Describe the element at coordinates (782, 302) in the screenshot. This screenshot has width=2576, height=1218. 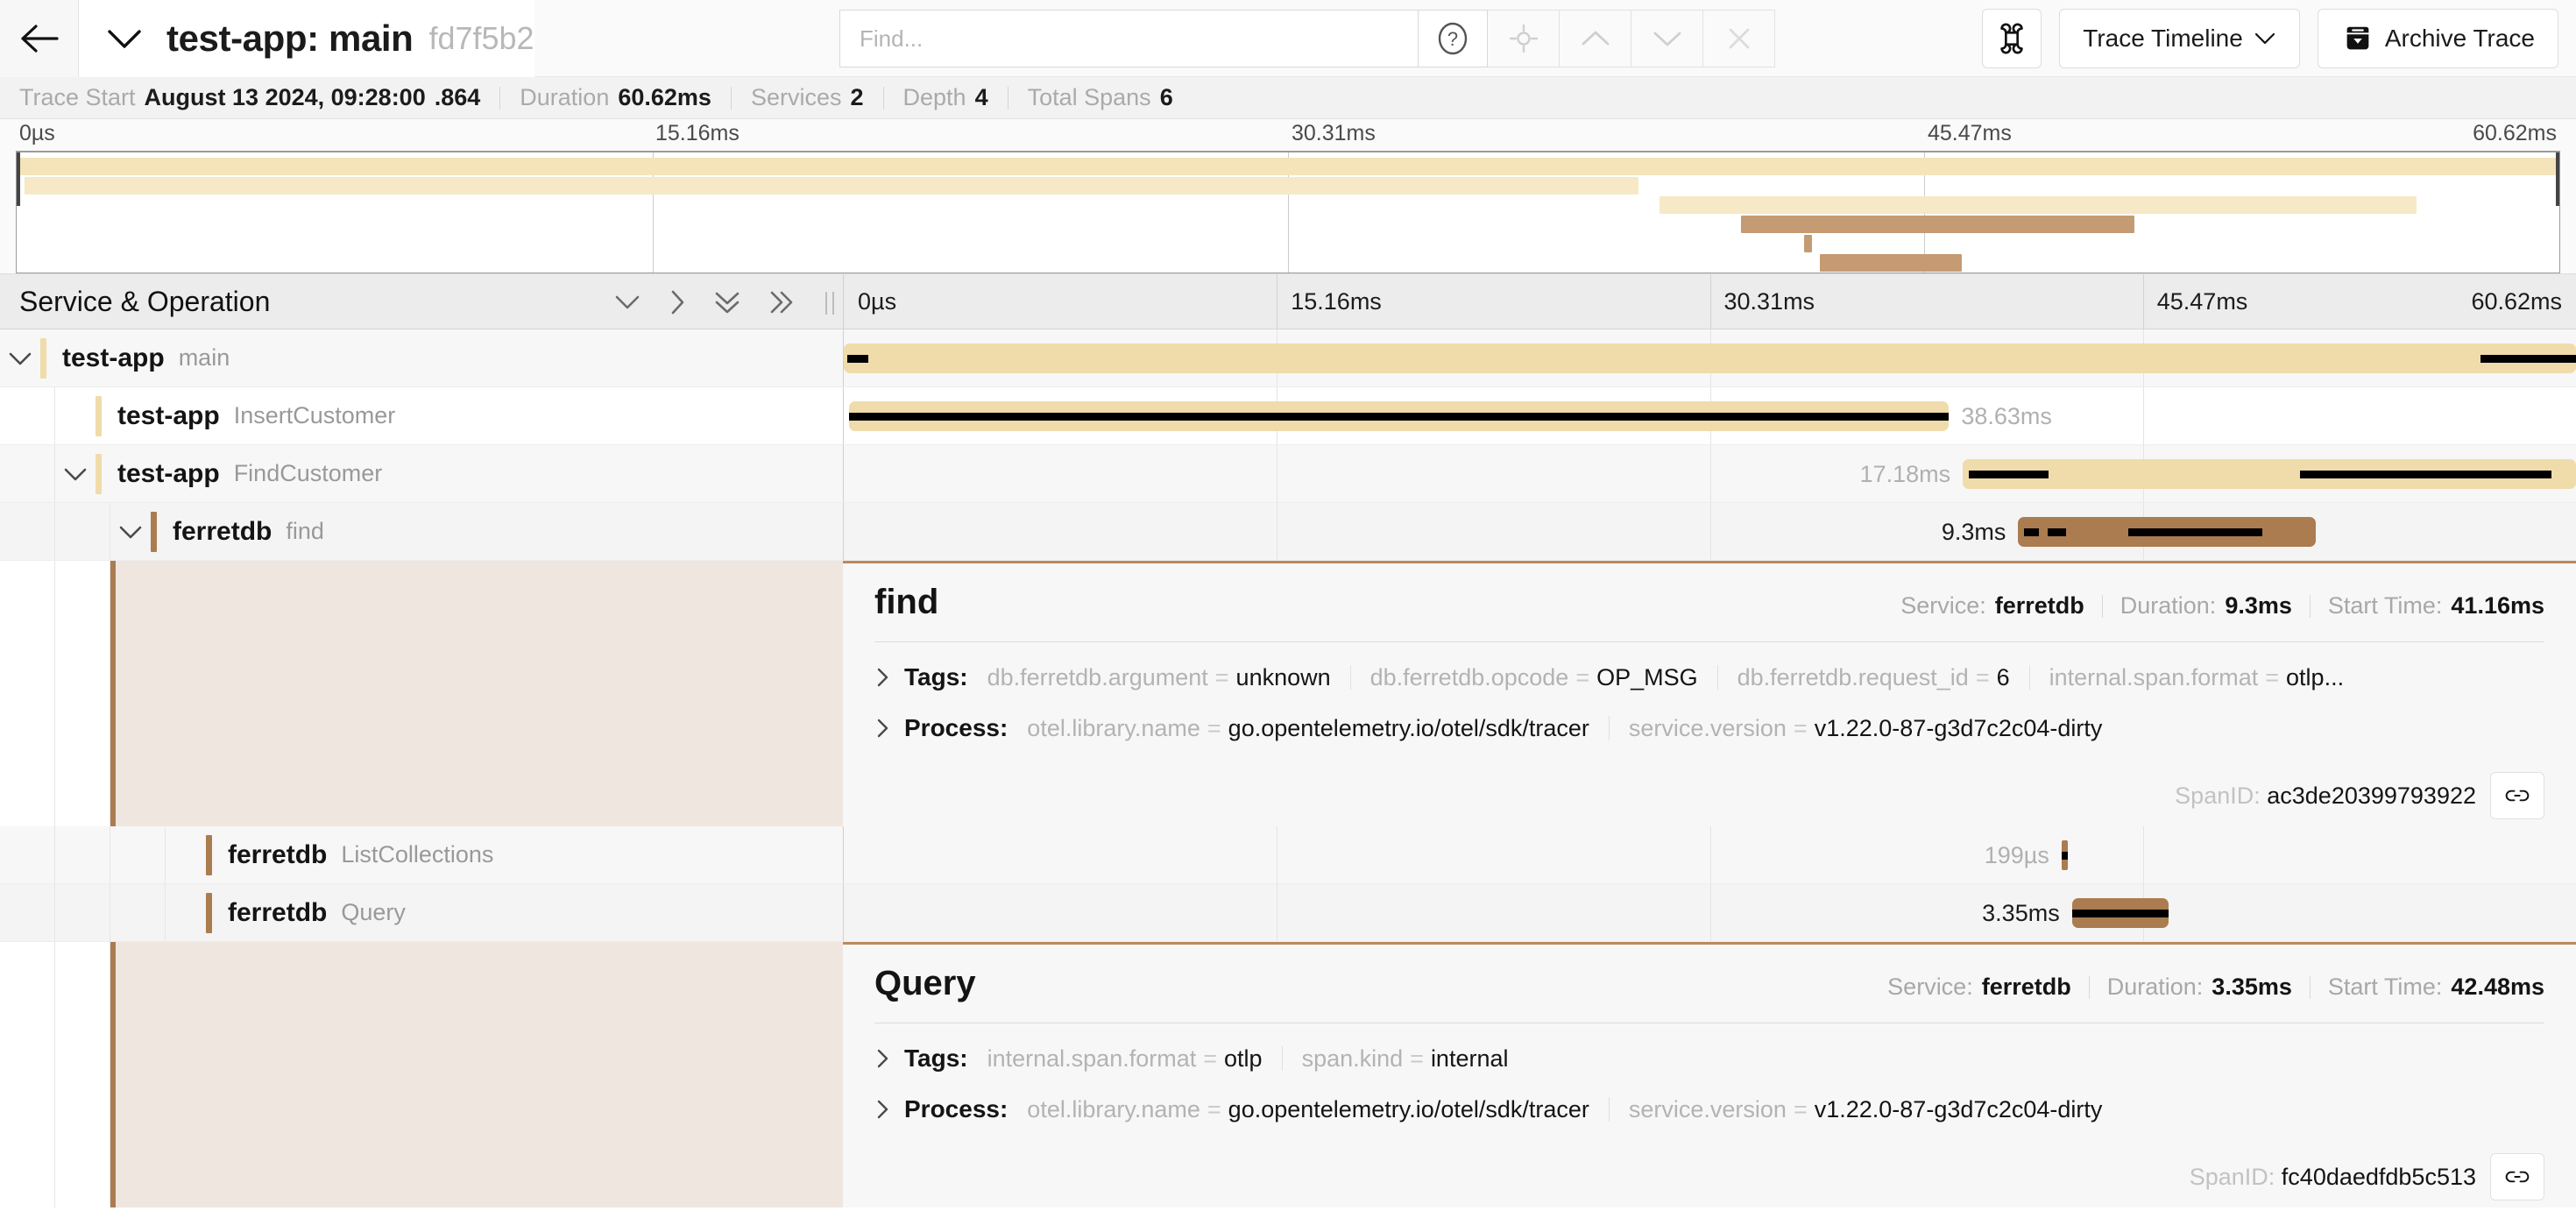
I see `expand-all-chevrons-right-icon` at that location.